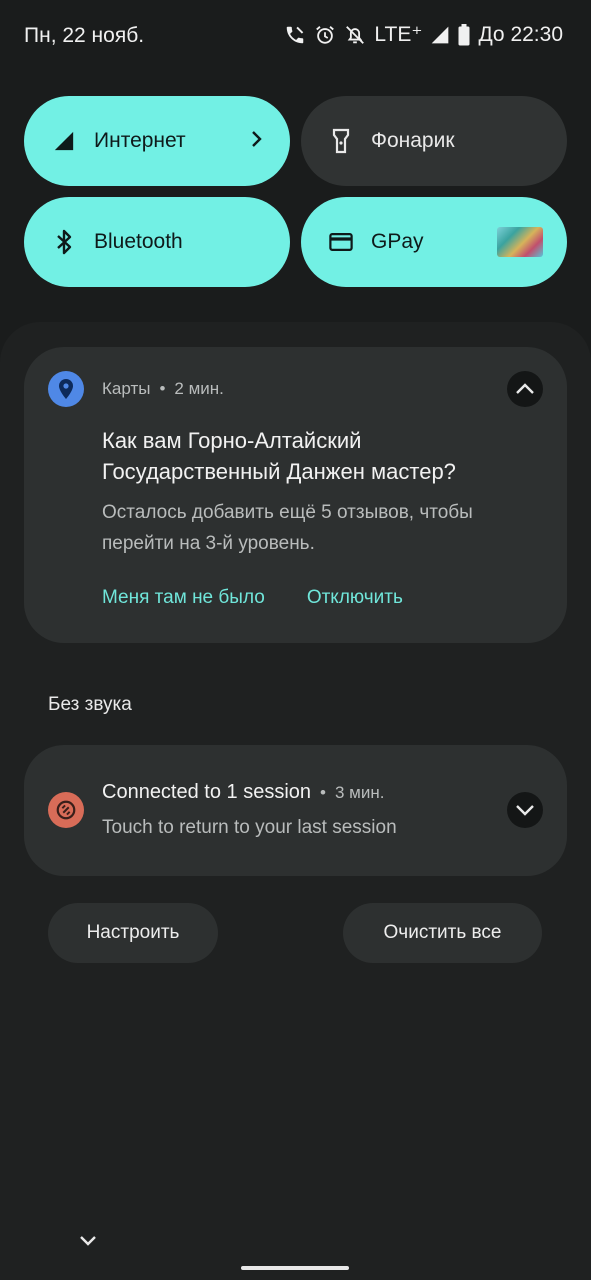 Image resolution: width=591 pixels, height=1280 pixels. What do you see at coordinates (66, 389) in the screenshot?
I see `maps-pin-icon` at bounding box center [66, 389].